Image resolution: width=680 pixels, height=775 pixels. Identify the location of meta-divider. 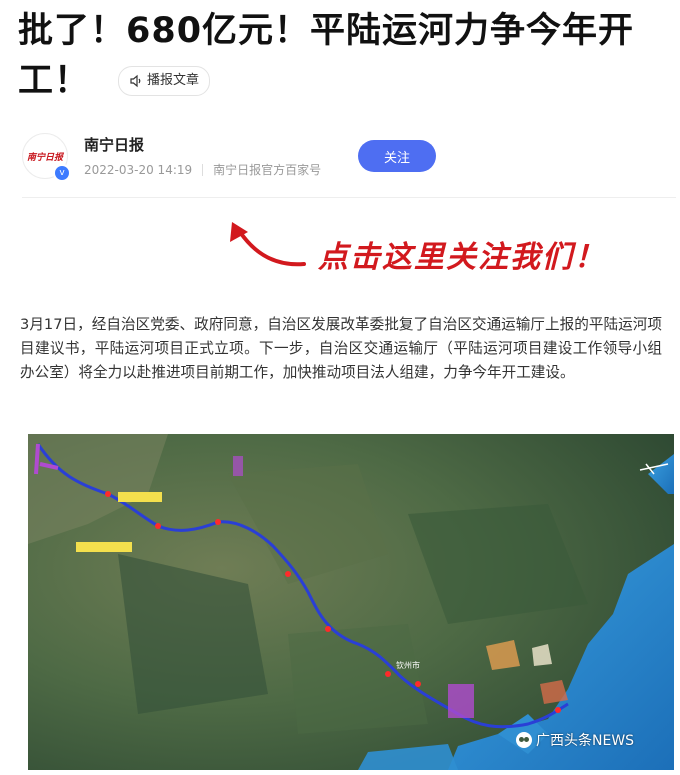
(203, 169).